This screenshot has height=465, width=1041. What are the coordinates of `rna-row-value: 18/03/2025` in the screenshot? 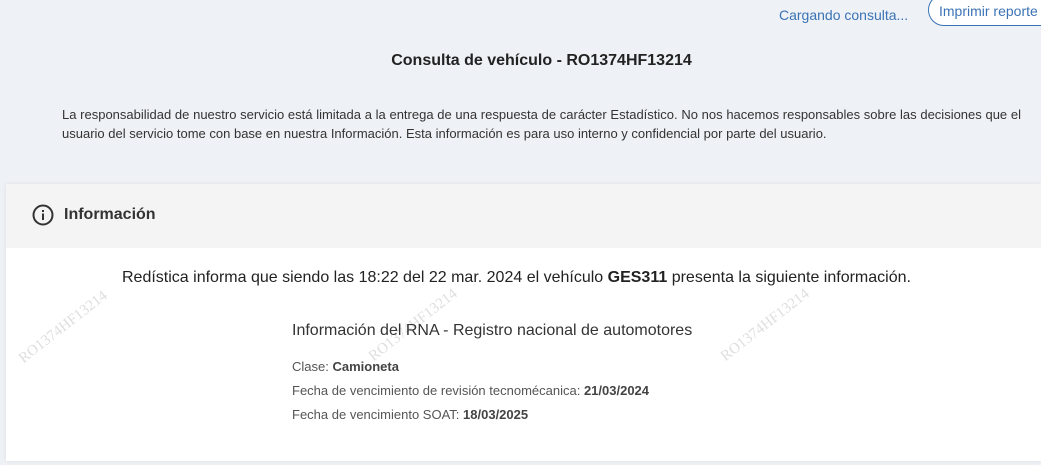 It's located at (496, 414).